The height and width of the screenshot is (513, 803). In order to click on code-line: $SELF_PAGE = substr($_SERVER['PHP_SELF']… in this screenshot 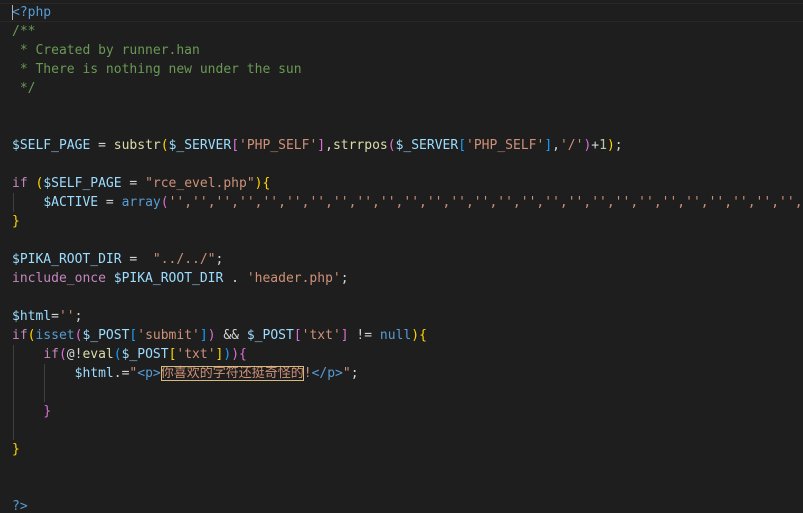, I will do `click(407, 145)`.